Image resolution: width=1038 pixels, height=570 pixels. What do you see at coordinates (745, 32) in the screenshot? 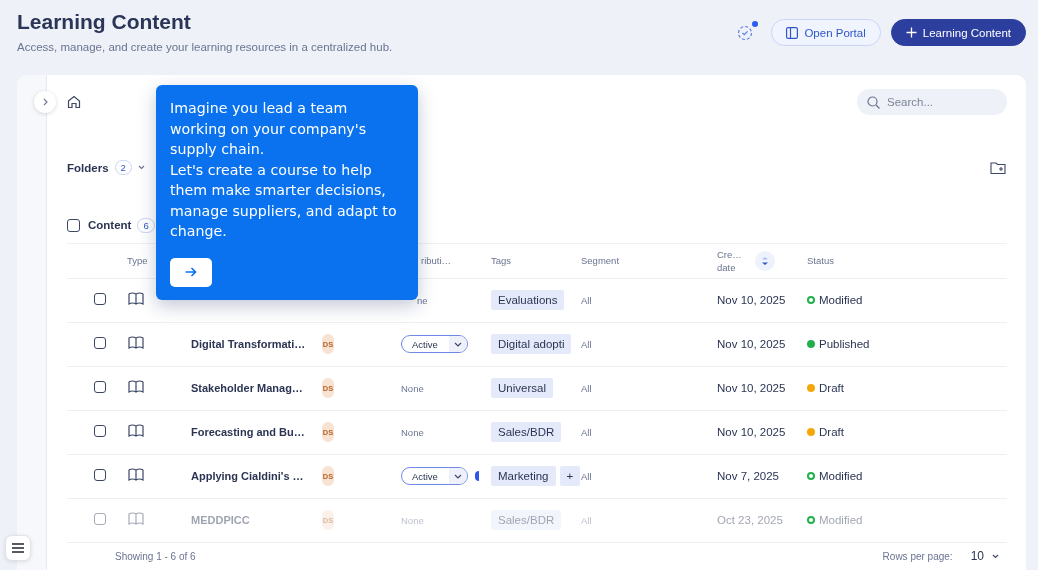
I see `sync-icon` at bounding box center [745, 32].